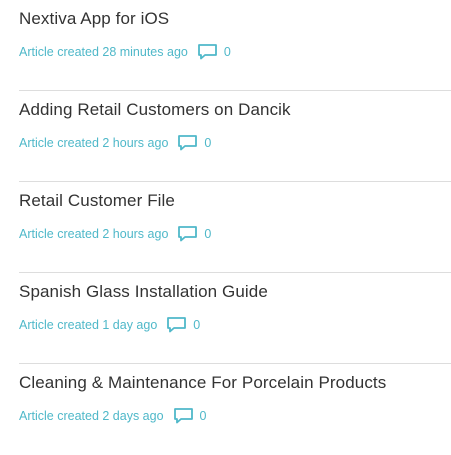 This screenshot has height=455, width=451. Describe the element at coordinates (143, 292) in the screenshot. I see `article-title-link: Spanish Glass Installation Guide` at that location.